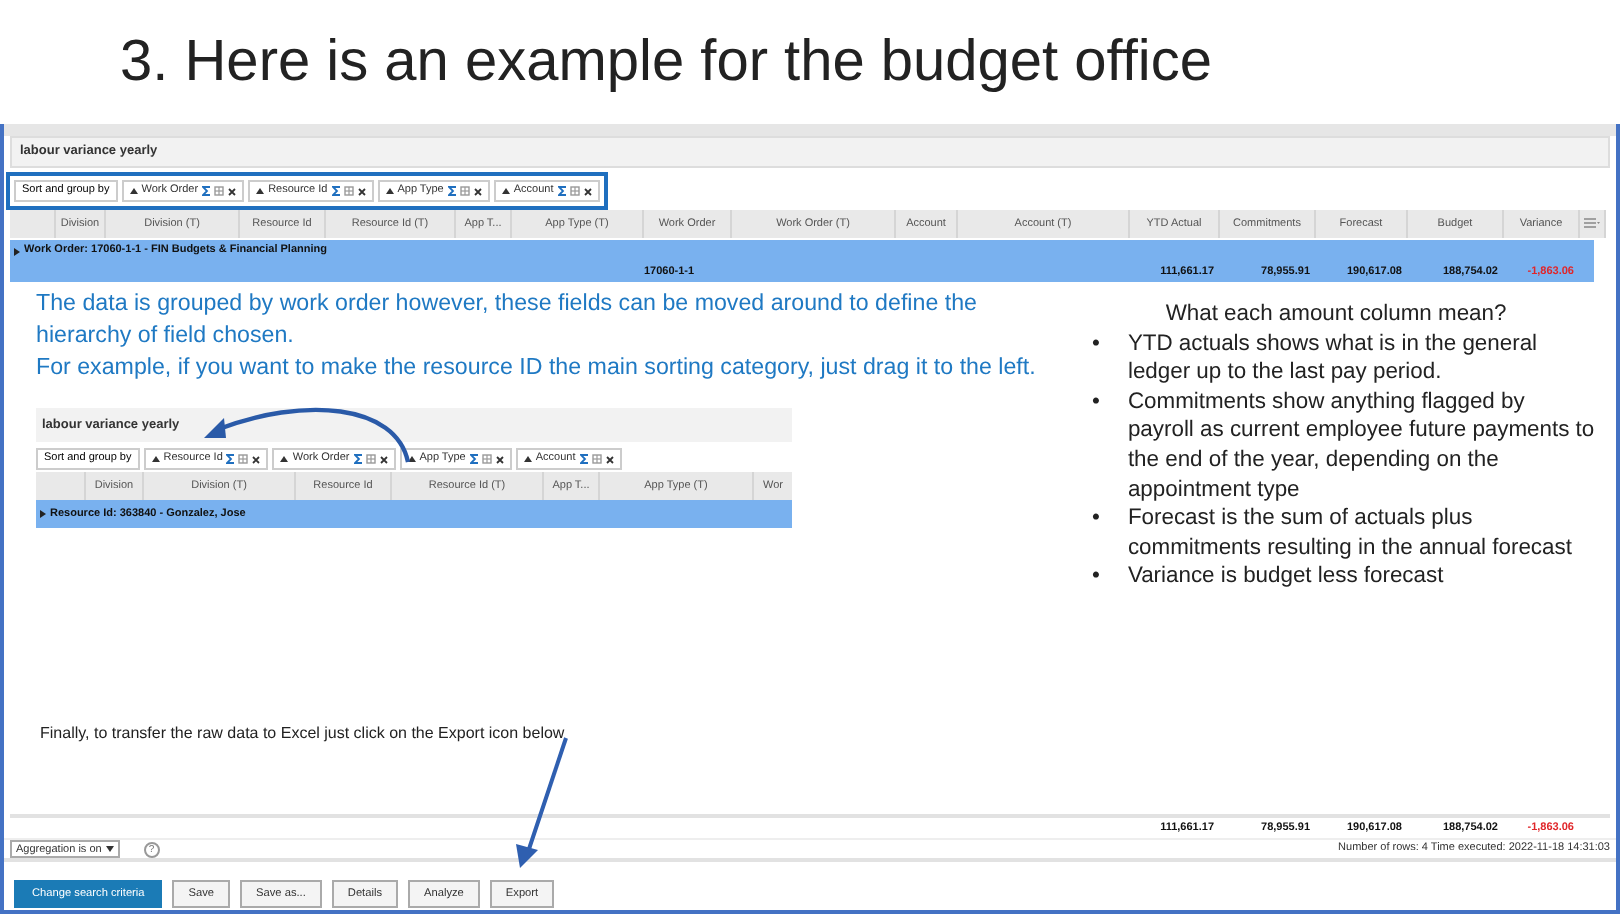 The image size is (1620, 914). What do you see at coordinates (1333, 358) in the screenshot?
I see `bullet-text: YTD actuals shows what is in the general ledger up to the last pay period.` at bounding box center [1333, 358].